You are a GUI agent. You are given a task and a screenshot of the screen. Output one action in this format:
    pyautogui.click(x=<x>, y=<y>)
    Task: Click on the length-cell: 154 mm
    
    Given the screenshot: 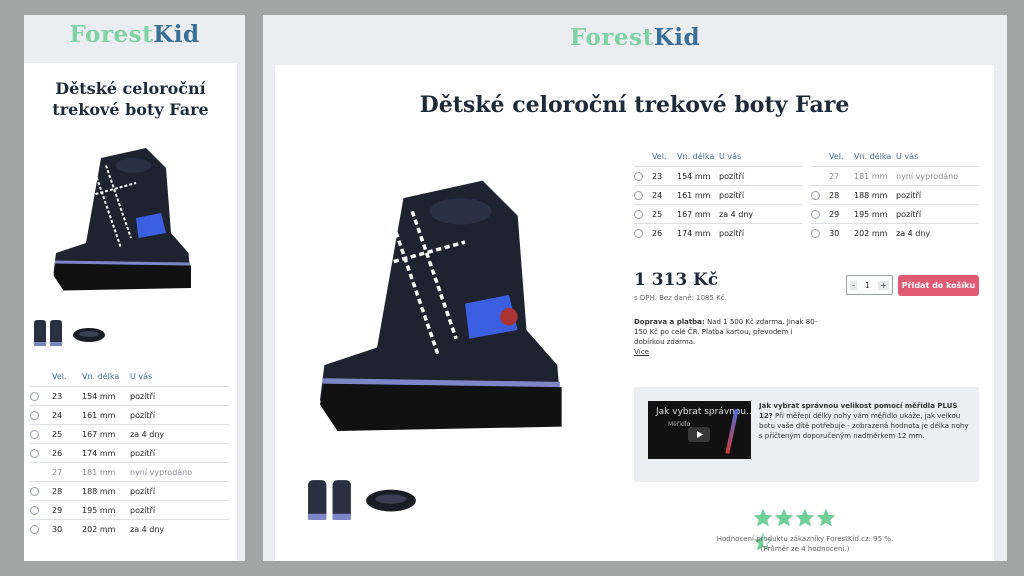 What is the action you would take?
    pyautogui.click(x=698, y=176)
    